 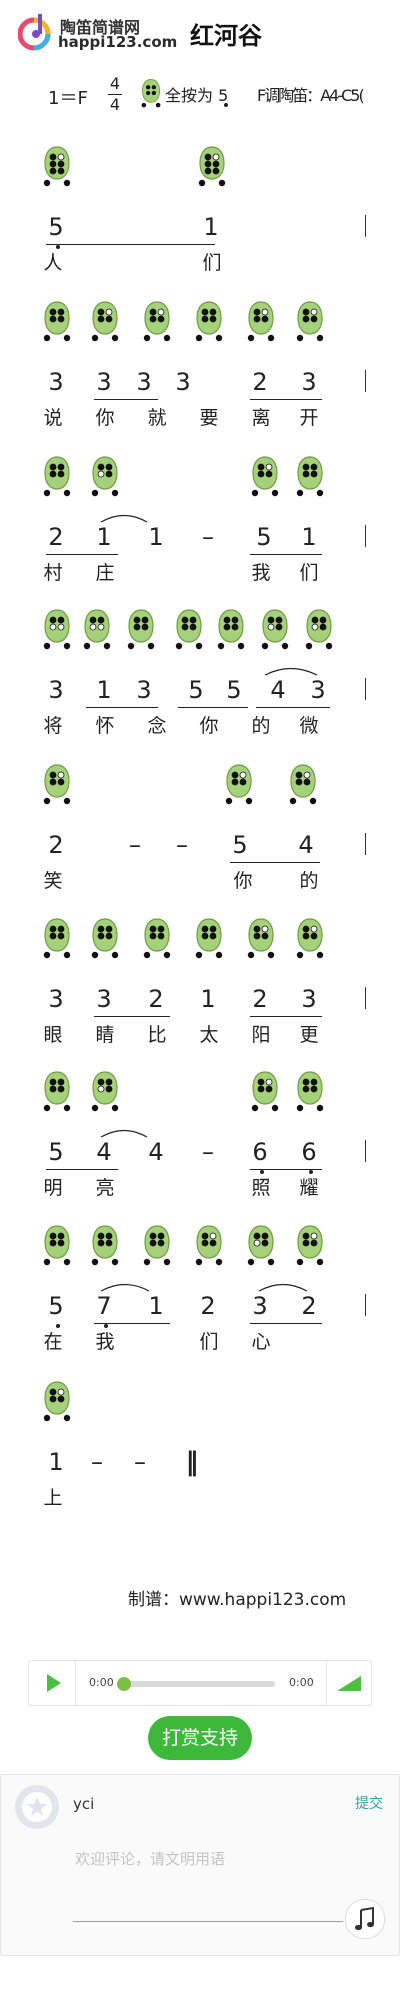 I want to click on maker-credit: 制谱：www.happi123.com, so click(x=237, y=1597).